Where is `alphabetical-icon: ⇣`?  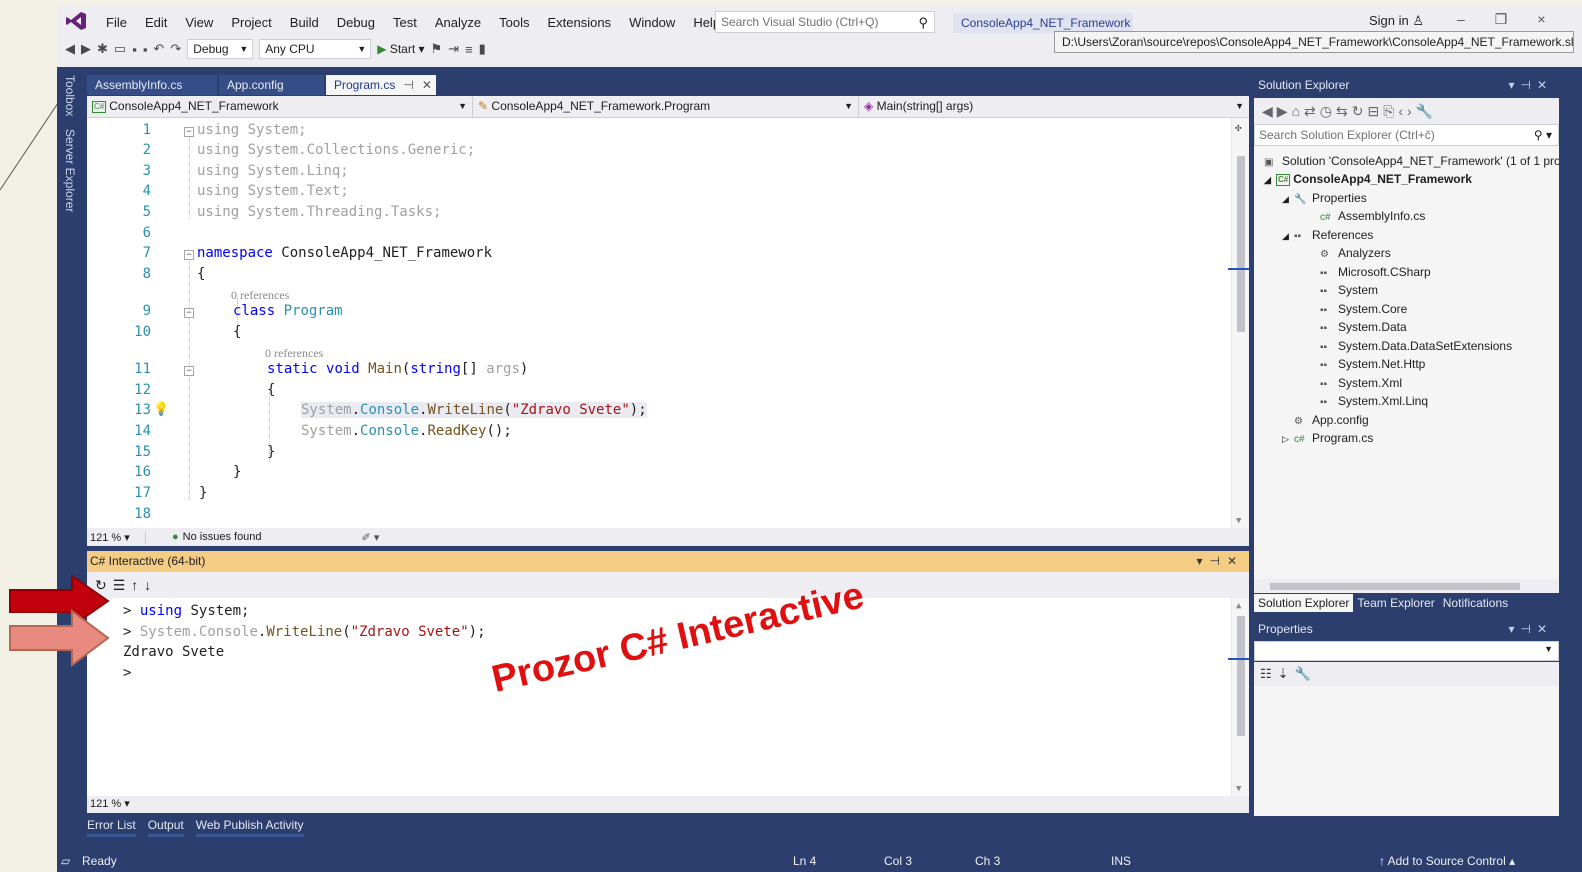
alphabetical-icon: ⇣ is located at coordinates (1286, 673).